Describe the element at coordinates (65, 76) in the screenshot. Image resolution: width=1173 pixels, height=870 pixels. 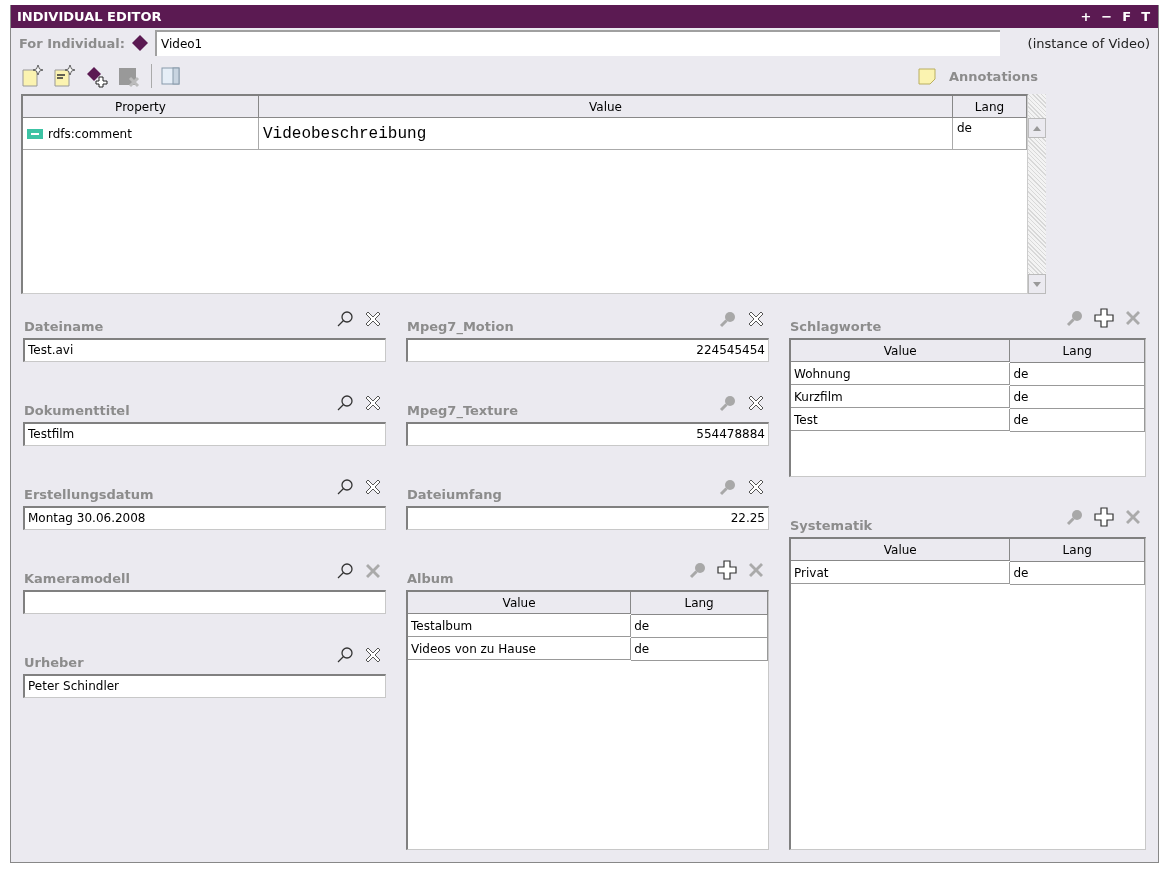
I see `new-document-note-icon` at that location.